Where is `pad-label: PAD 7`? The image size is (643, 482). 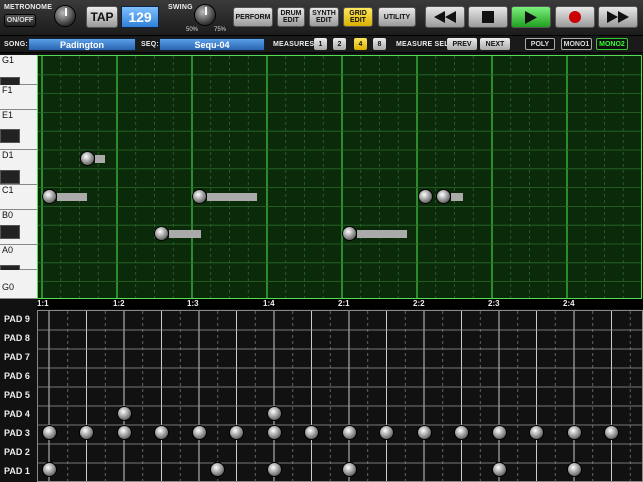
pad-label: PAD 7 is located at coordinates (17, 357).